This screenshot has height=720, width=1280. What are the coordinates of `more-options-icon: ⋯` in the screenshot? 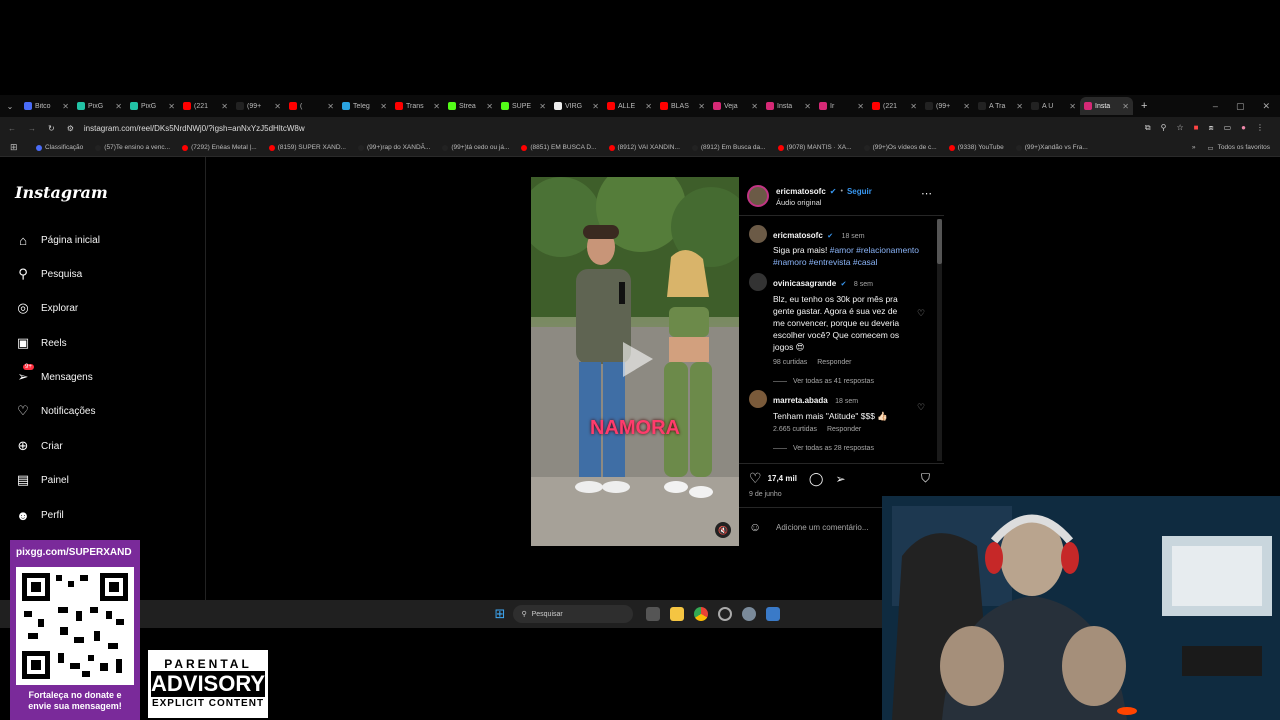 It's located at (926, 193).